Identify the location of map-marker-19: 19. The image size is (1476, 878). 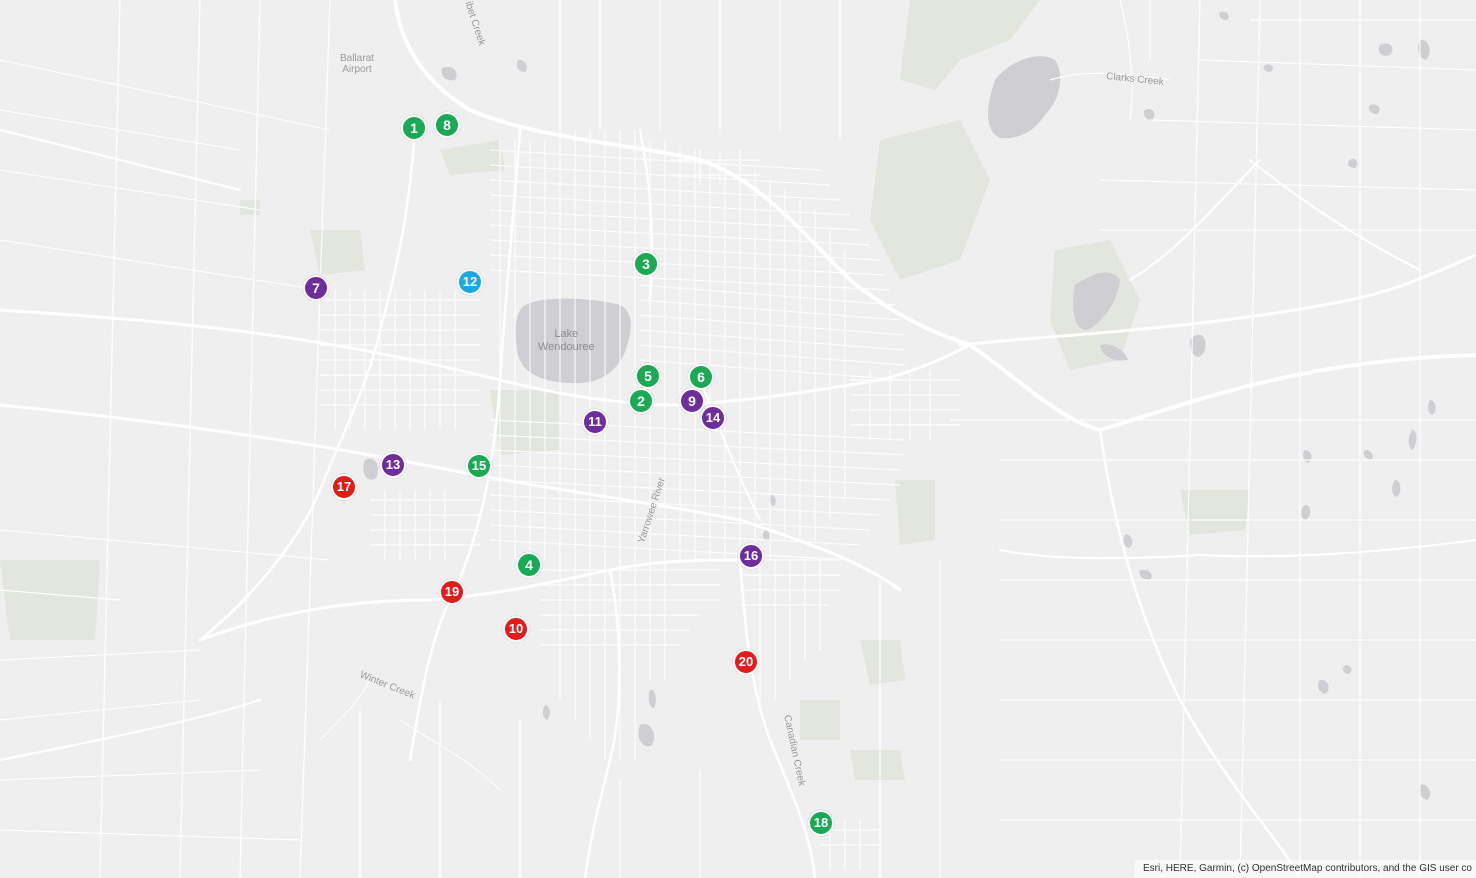
(452, 592).